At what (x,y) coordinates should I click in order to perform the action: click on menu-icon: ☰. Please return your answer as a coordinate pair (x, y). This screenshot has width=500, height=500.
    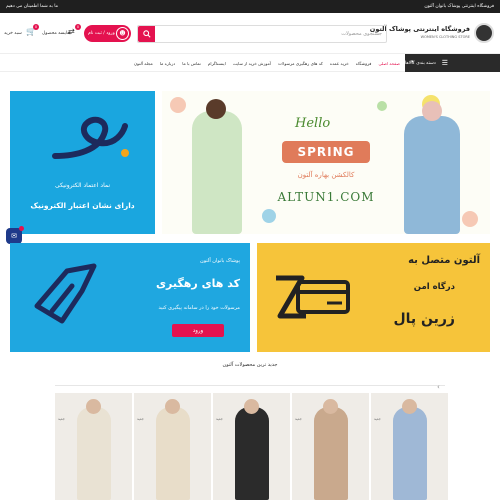
    Looking at the image, I should click on (445, 63).